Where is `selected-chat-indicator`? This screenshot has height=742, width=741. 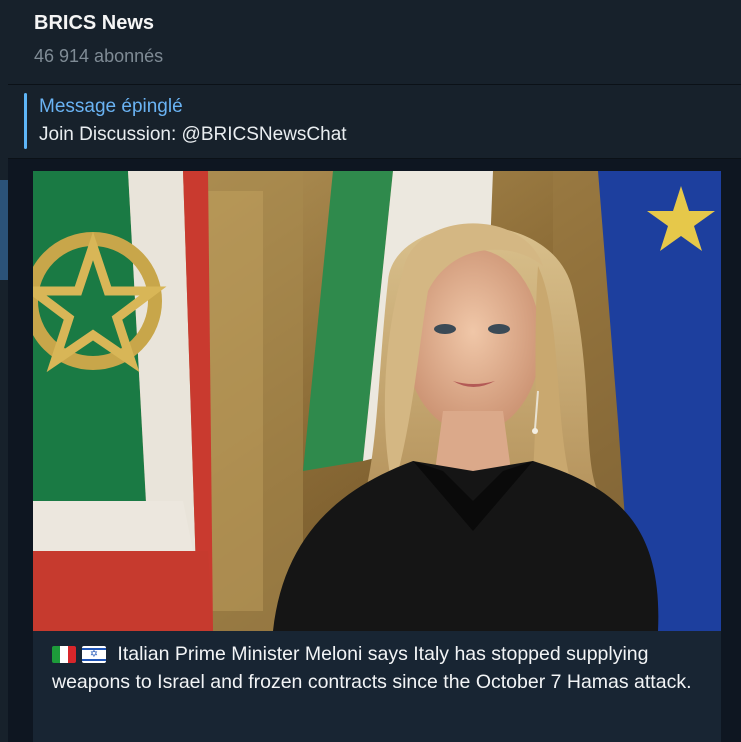 selected-chat-indicator is located at coordinates (4, 230).